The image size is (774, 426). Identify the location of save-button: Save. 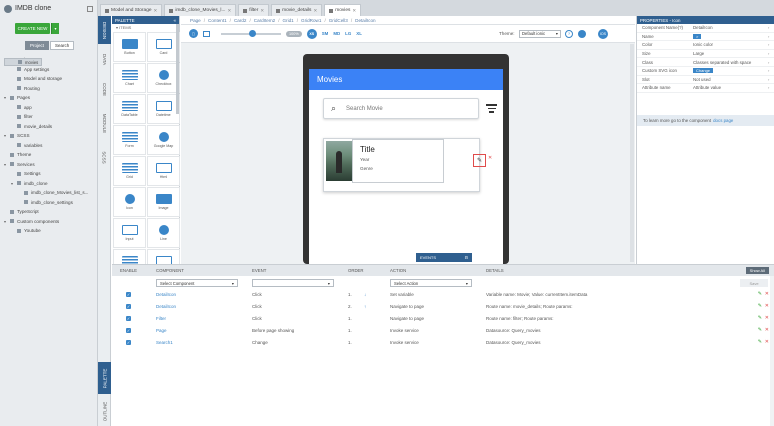
(754, 283).